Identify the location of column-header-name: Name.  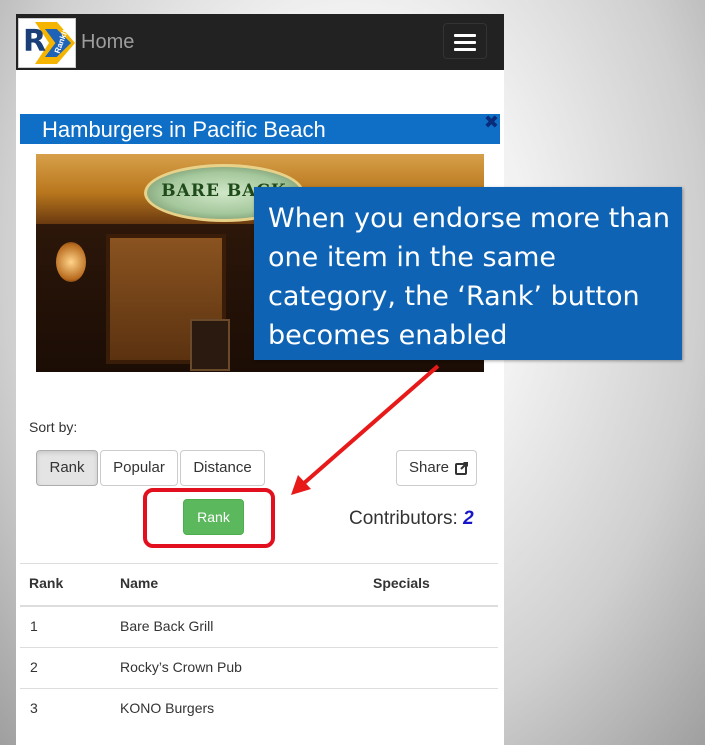
(139, 583).